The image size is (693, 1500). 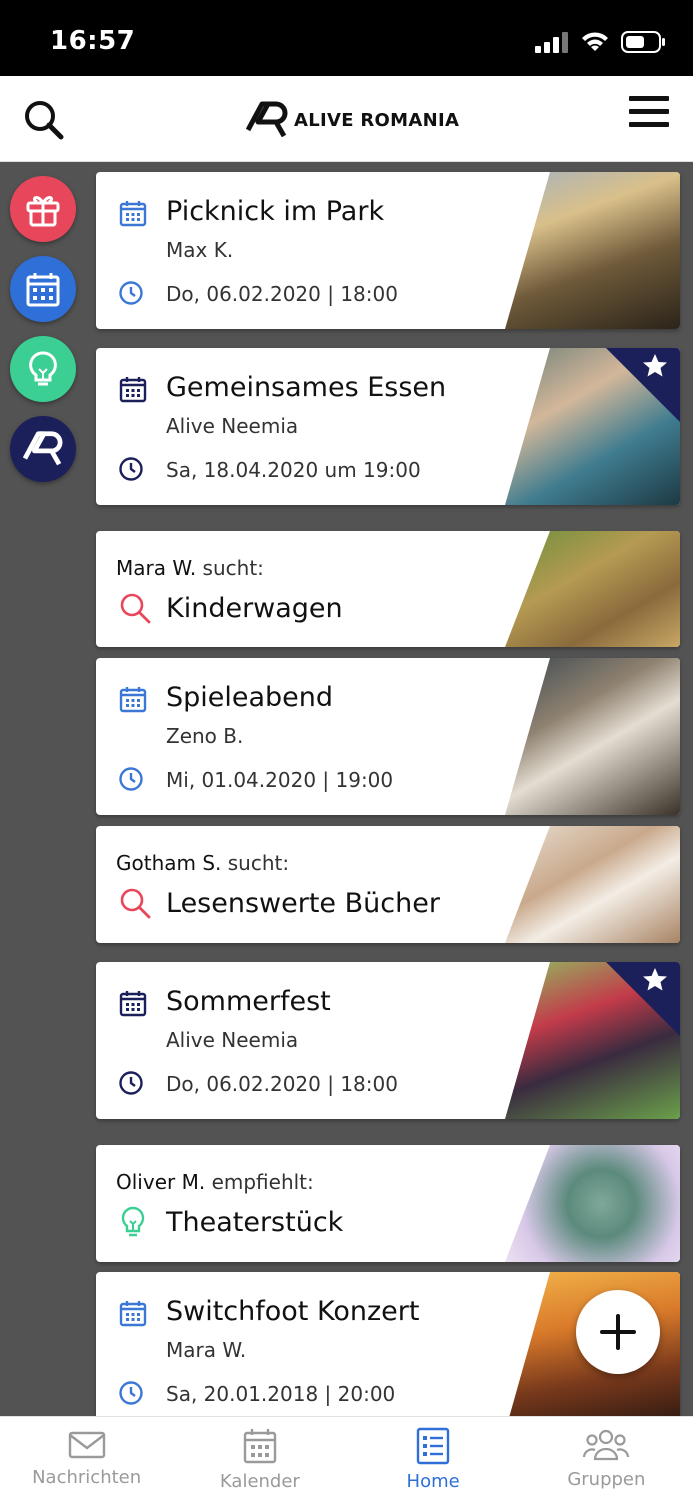 I want to click on event-title: Gemeinsames Essen, so click(x=306, y=387).